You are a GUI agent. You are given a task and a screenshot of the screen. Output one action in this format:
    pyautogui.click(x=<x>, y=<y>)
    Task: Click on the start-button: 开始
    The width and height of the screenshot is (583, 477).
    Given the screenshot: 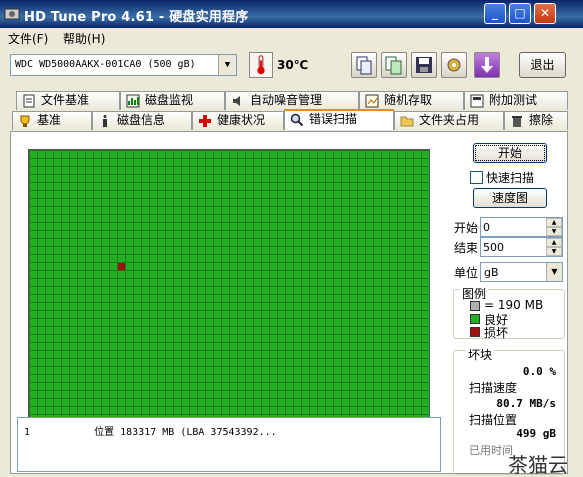 What is the action you would take?
    pyautogui.click(x=510, y=153)
    